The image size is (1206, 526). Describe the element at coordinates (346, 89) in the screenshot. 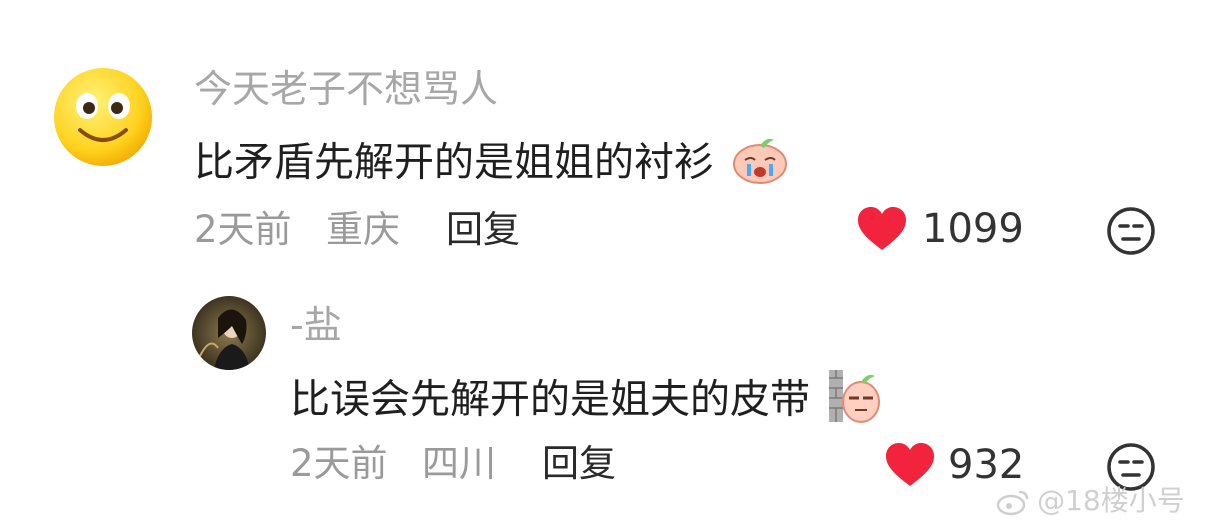

I see `comment-username: 今天老子不想骂人` at that location.